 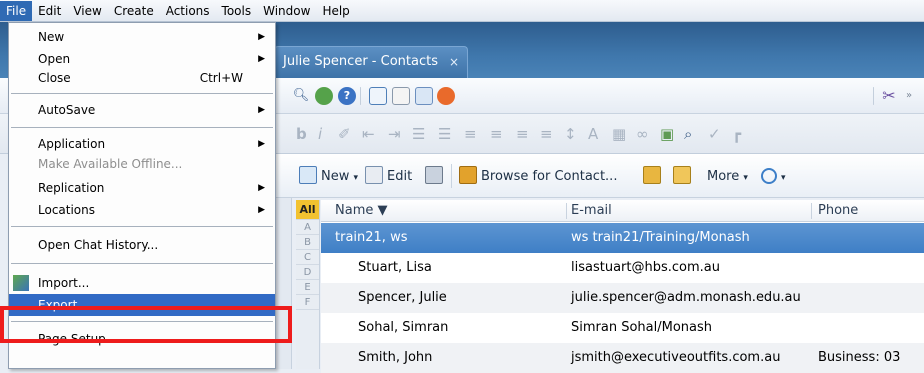 I want to click on menu-item-label: Replication, so click(x=71, y=188).